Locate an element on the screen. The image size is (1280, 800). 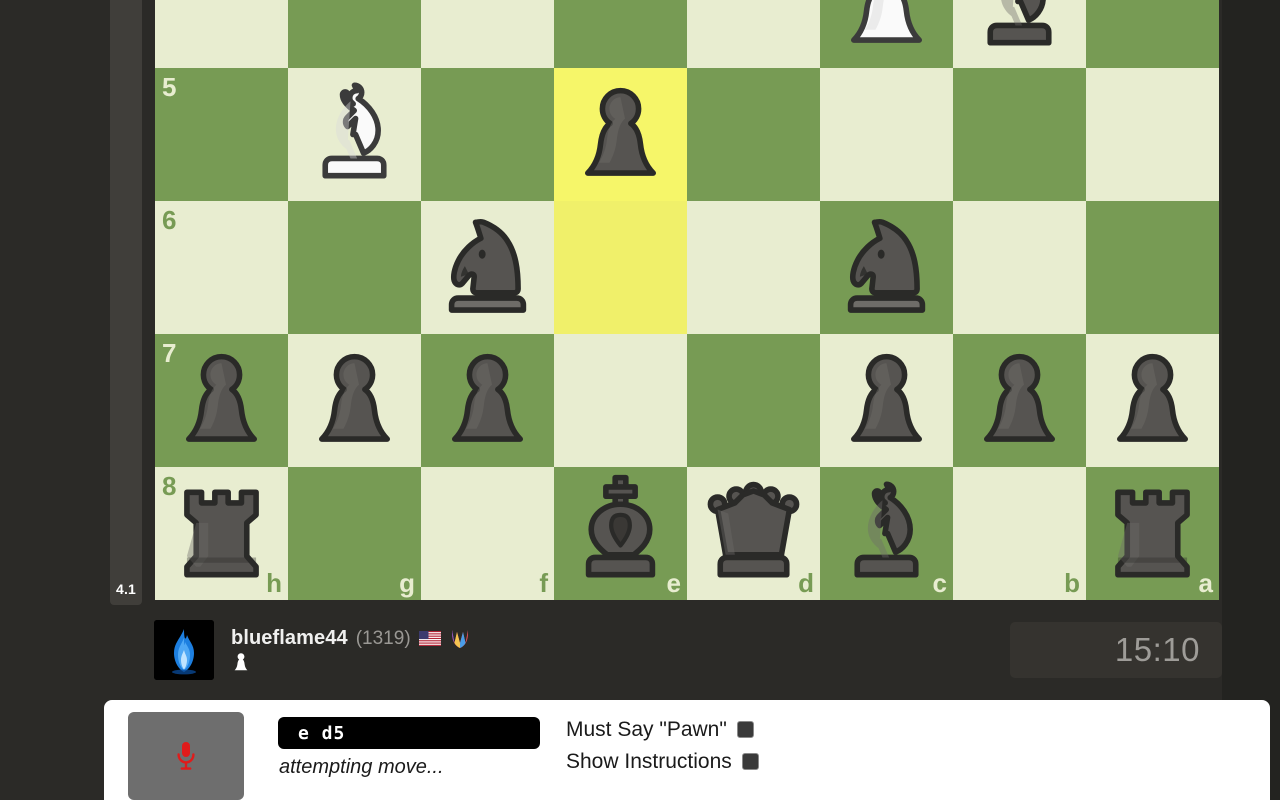
rank-label-5: 5 is located at coordinates (169, 87).